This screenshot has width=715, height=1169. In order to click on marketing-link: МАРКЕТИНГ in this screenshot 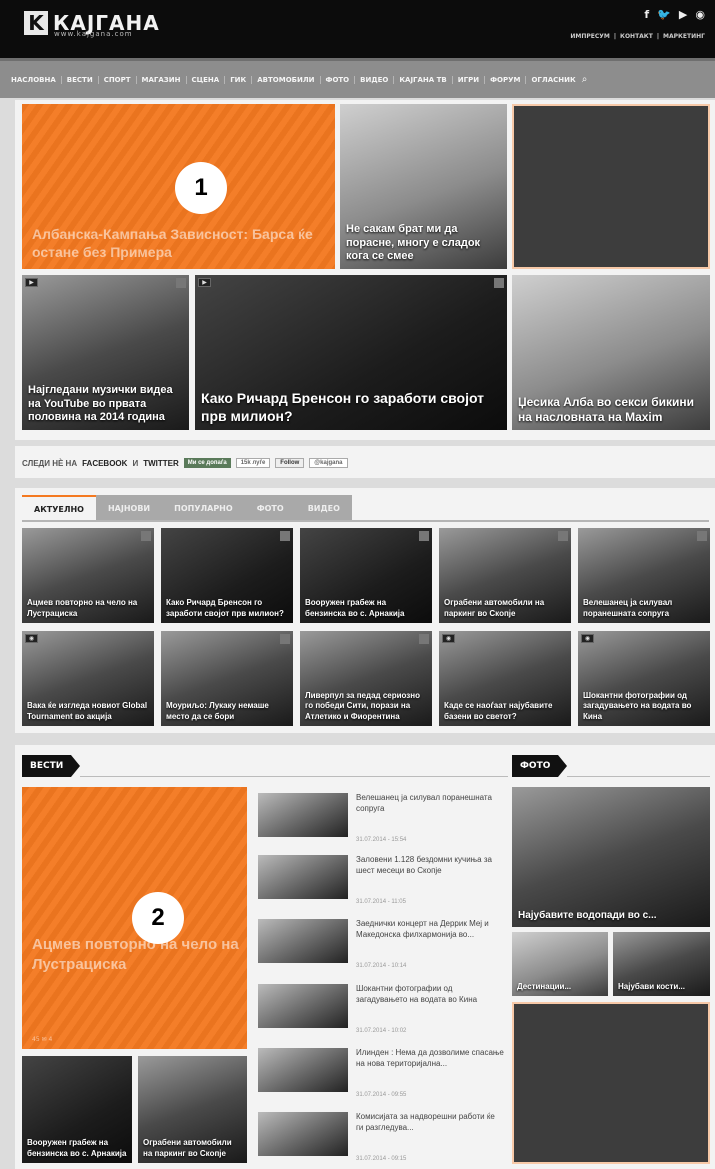, I will do `click(684, 36)`.